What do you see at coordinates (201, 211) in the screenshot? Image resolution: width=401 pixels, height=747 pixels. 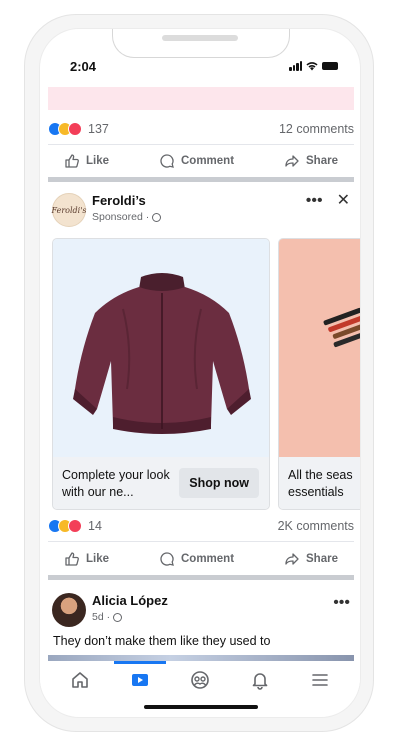 I see `ad-post-header: Feroldi's Feroldi’s Sponsored · ••• ✕` at bounding box center [201, 211].